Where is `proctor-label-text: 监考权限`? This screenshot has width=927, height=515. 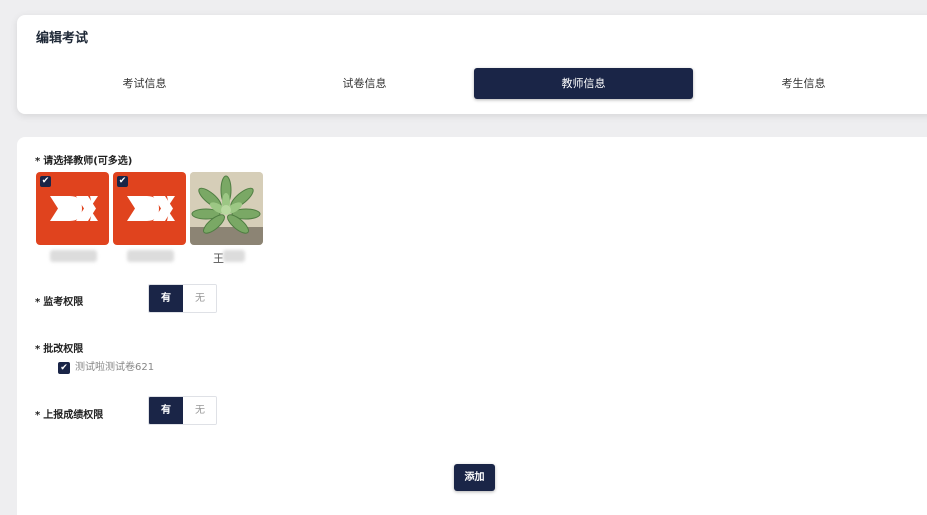
proctor-label-text: 监考权限 is located at coordinates (63, 302).